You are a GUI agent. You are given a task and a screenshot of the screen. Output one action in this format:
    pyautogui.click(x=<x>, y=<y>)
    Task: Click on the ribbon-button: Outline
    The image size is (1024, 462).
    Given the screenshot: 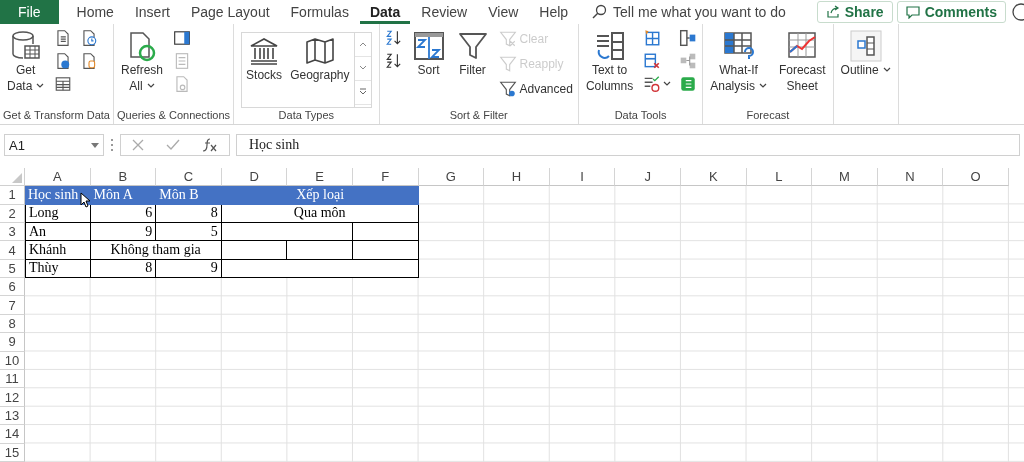 What is the action you would take?
    pyautogui.click(x=865, y=53)
    